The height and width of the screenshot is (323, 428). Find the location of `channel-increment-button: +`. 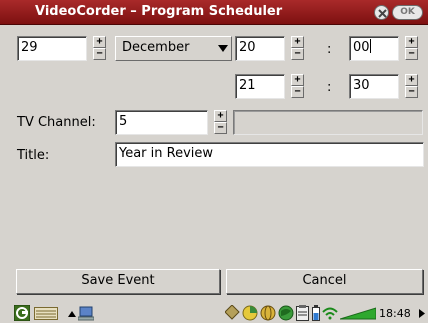

channel-increment-button: + is located at coordinates (220, 116).